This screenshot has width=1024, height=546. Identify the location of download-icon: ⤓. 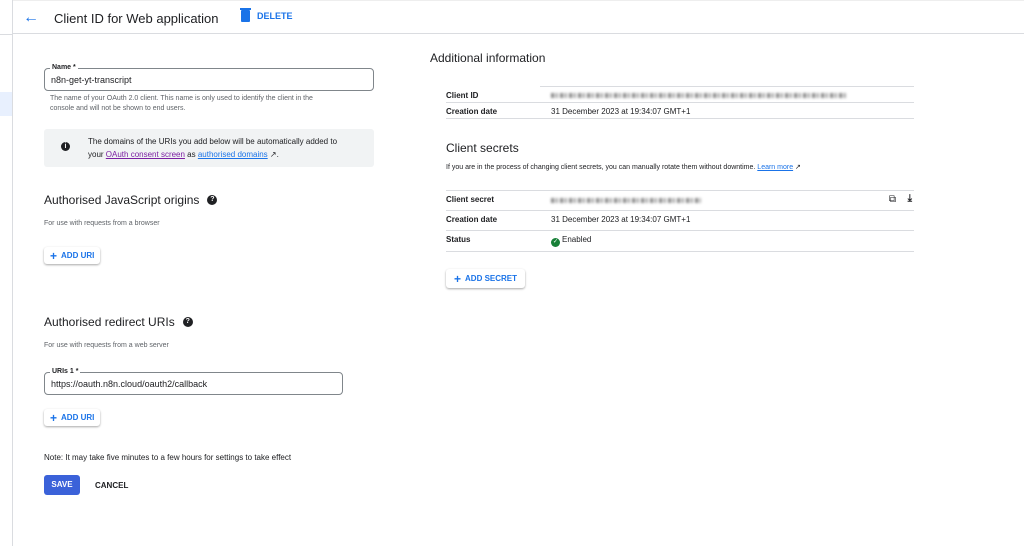
(910, 198).